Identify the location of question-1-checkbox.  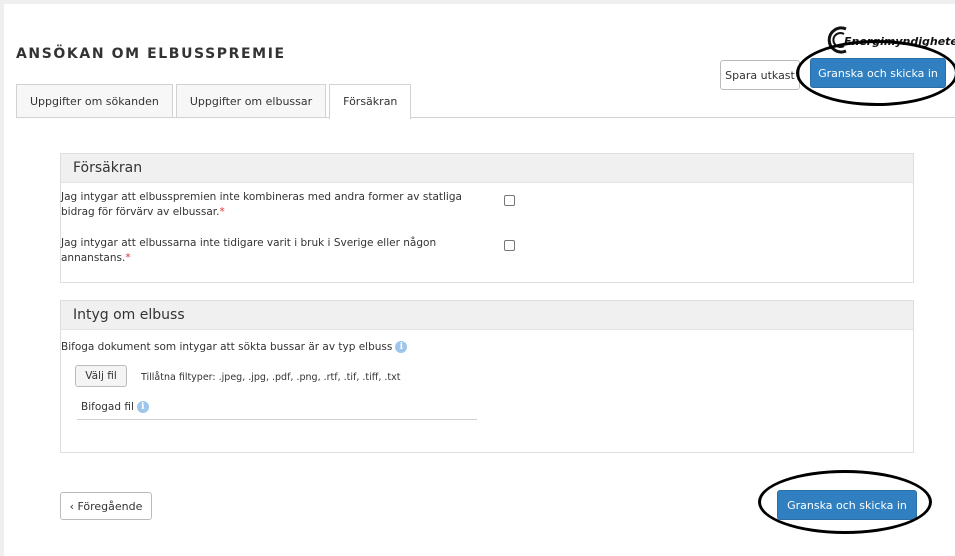
(509, 200).